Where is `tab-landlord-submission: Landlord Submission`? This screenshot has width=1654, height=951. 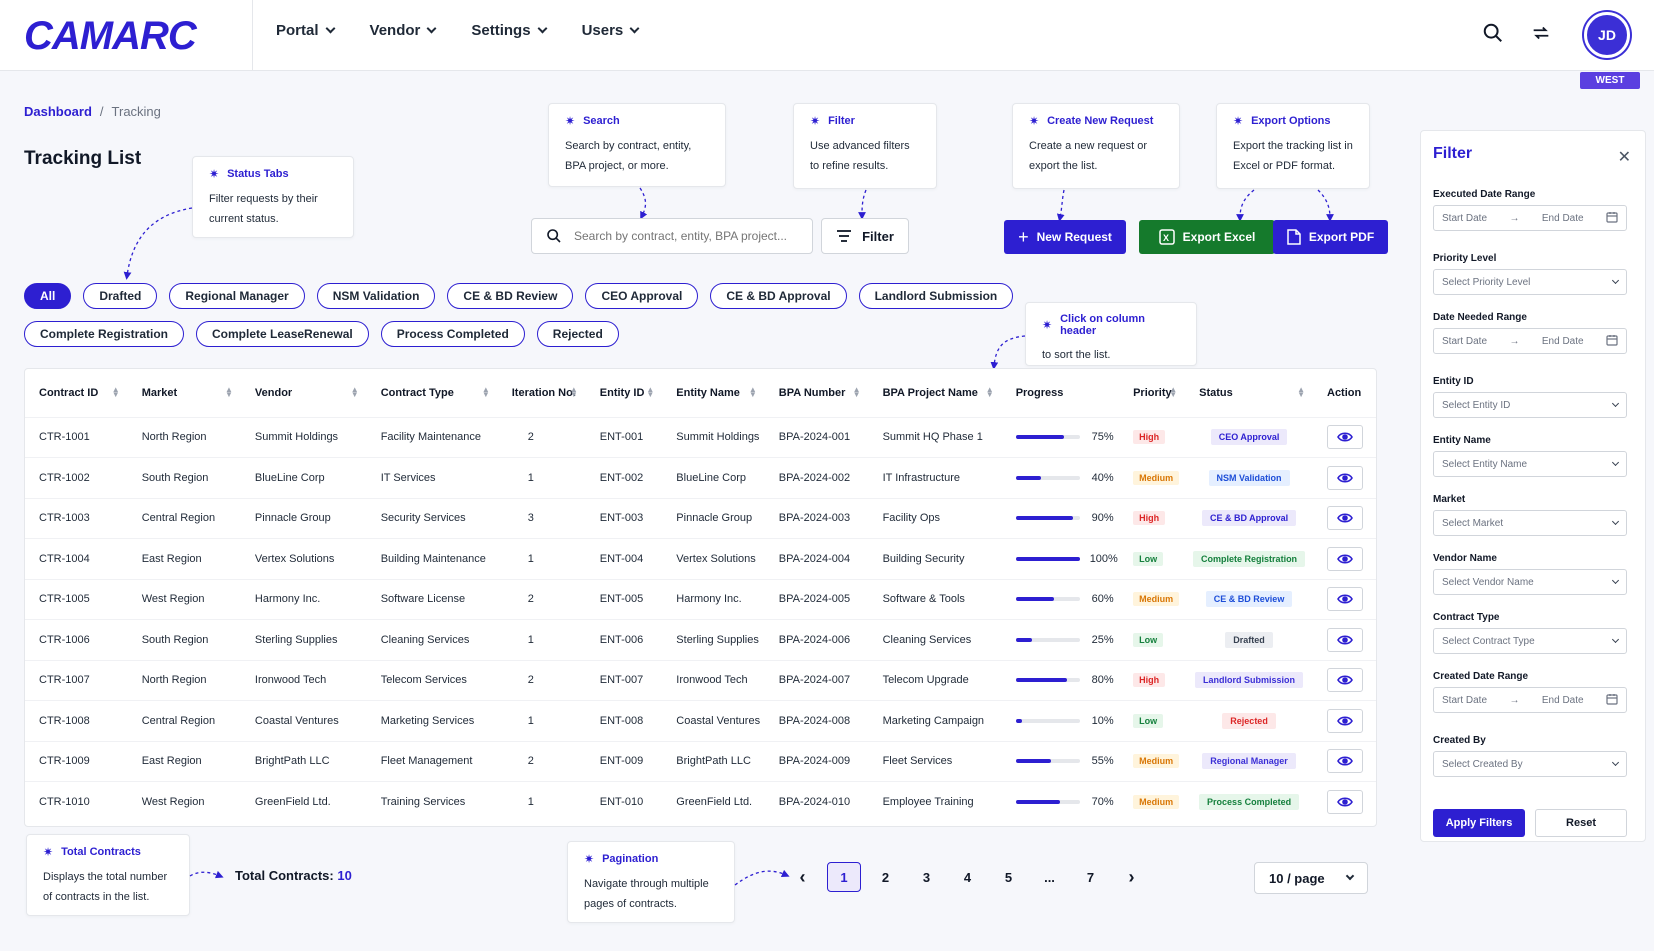 tab-landlord-submission: Landlord Submission is located at coordinates (936, 296).